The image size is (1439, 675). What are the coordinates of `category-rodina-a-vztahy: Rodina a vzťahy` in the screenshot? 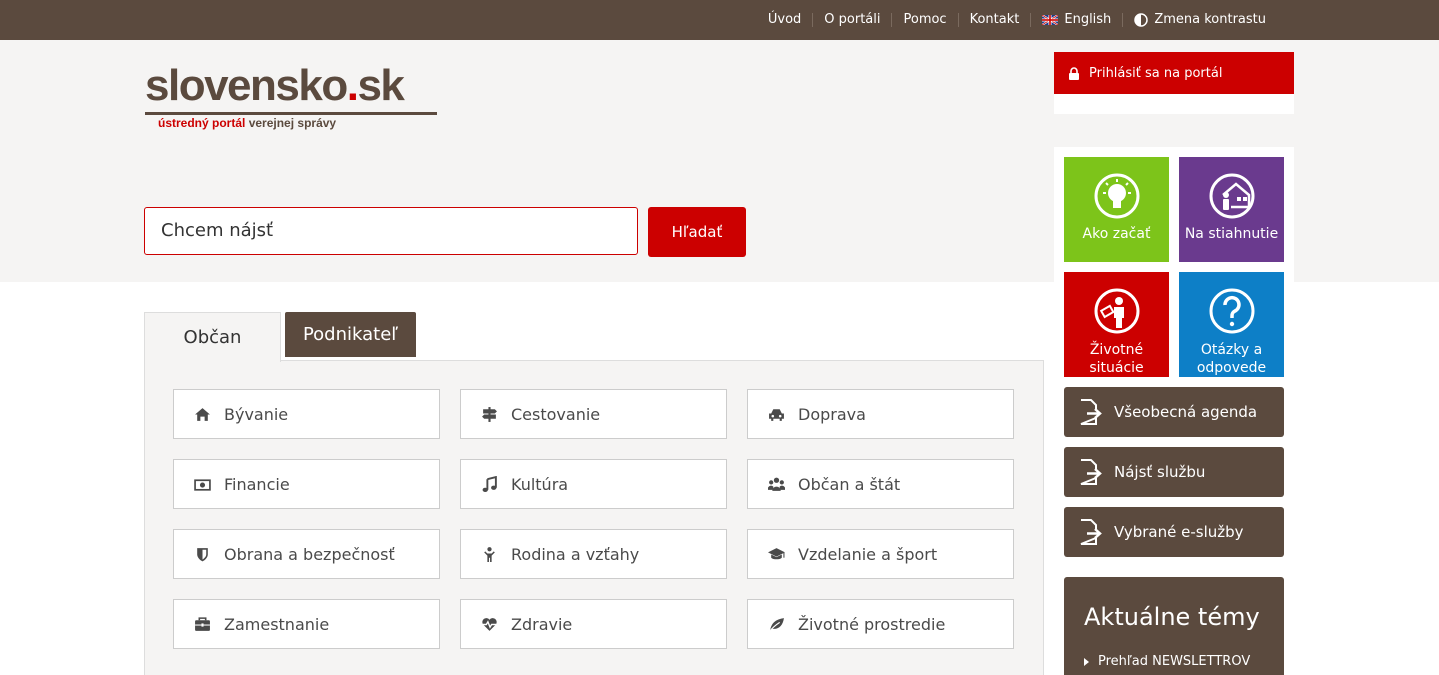 It's located at (593, 554).